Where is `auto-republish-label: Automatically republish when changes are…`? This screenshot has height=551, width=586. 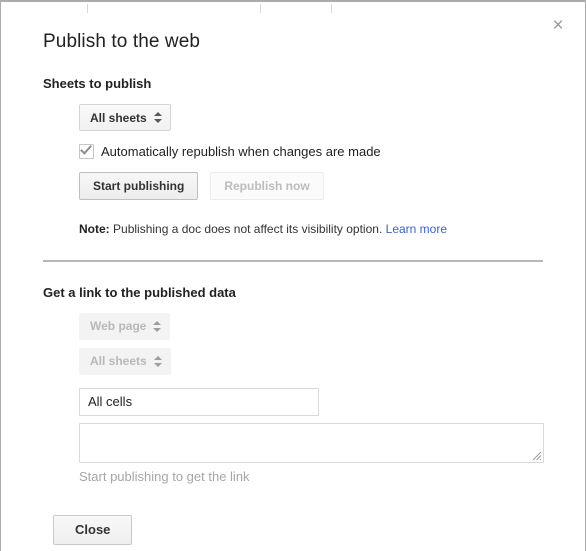 auto-republish-label: Automatically republish when changes are… is located at coordinates (241, 151).